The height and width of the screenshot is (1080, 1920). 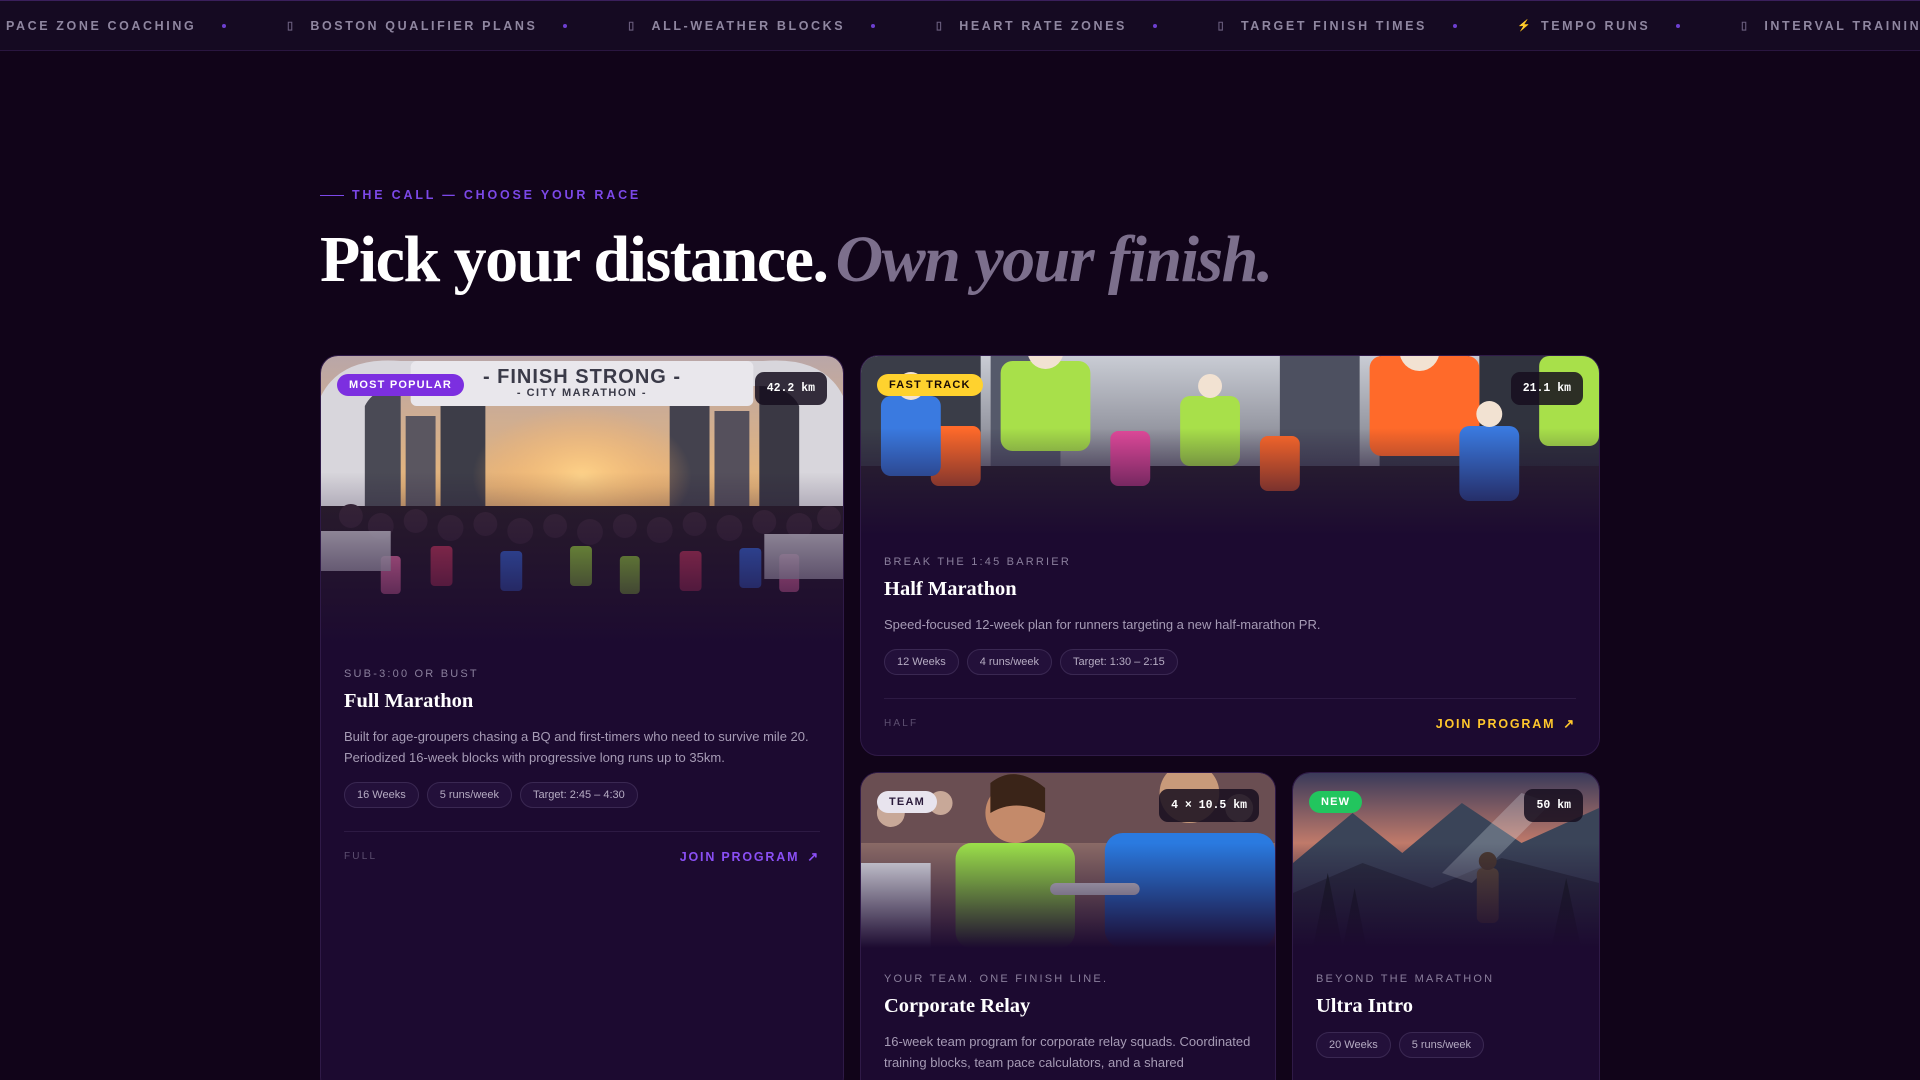 I want to click on badge-fast-track: FAST TRACK, so click(x=930, y=385).